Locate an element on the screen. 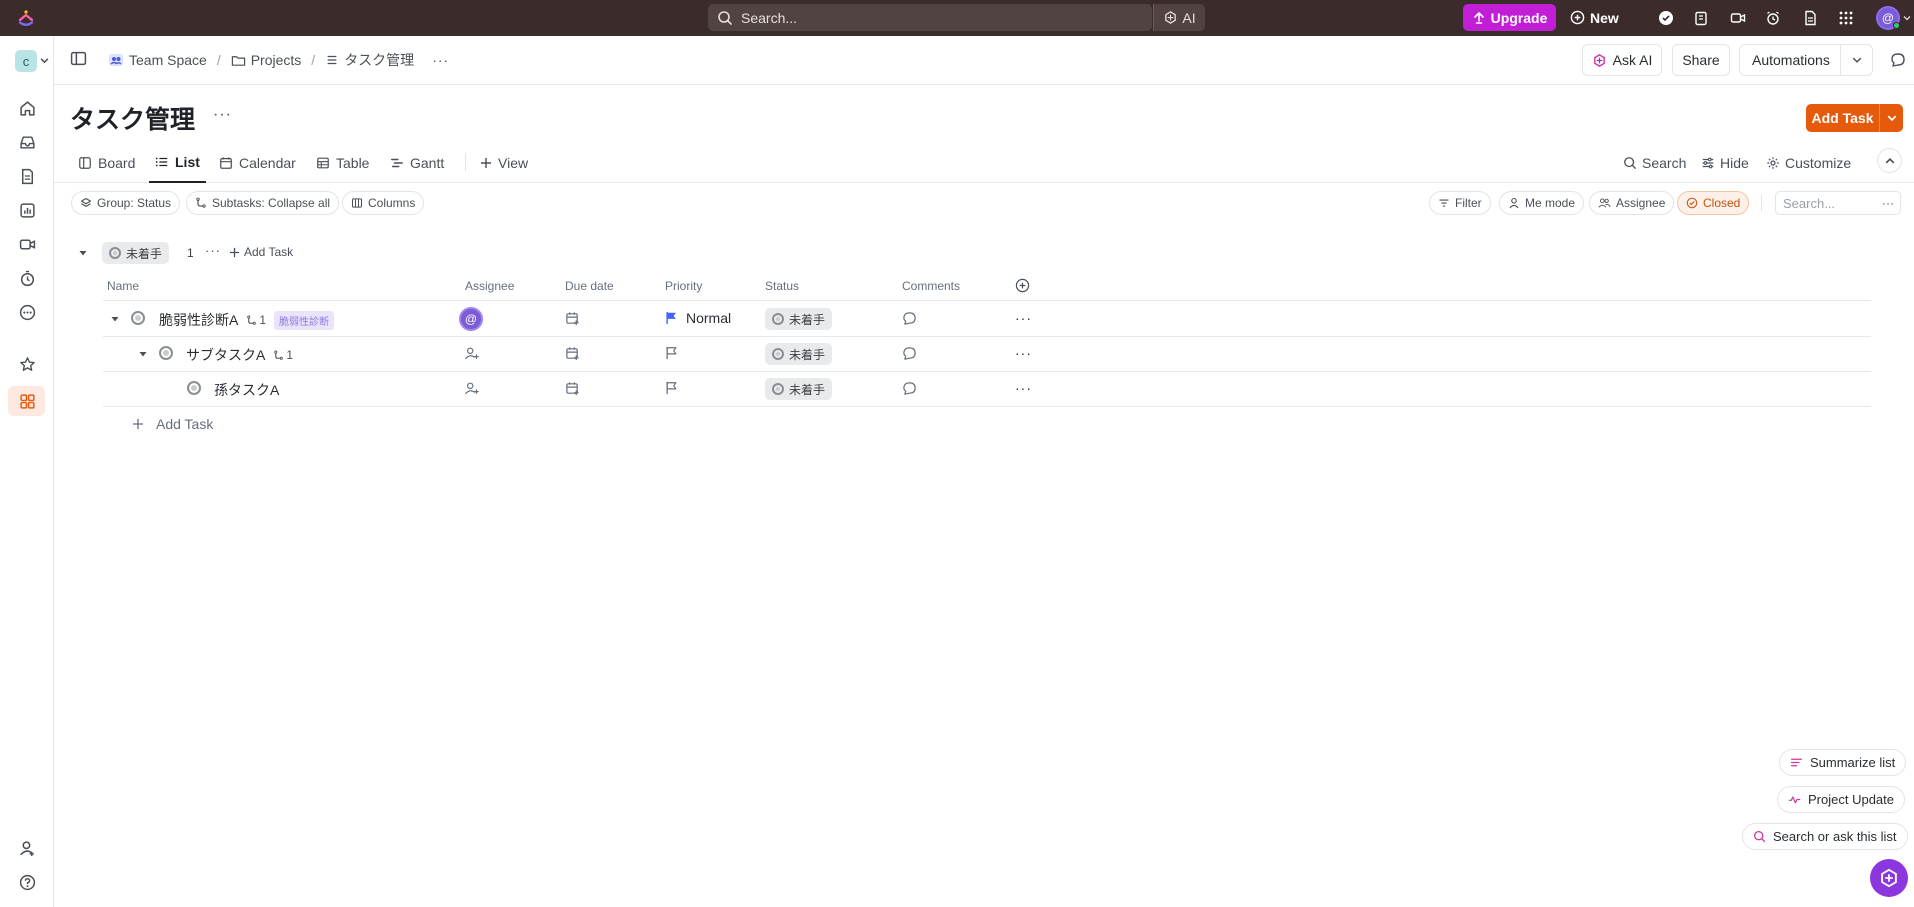  ai-button: AI is located at coordinates (1179, 17).